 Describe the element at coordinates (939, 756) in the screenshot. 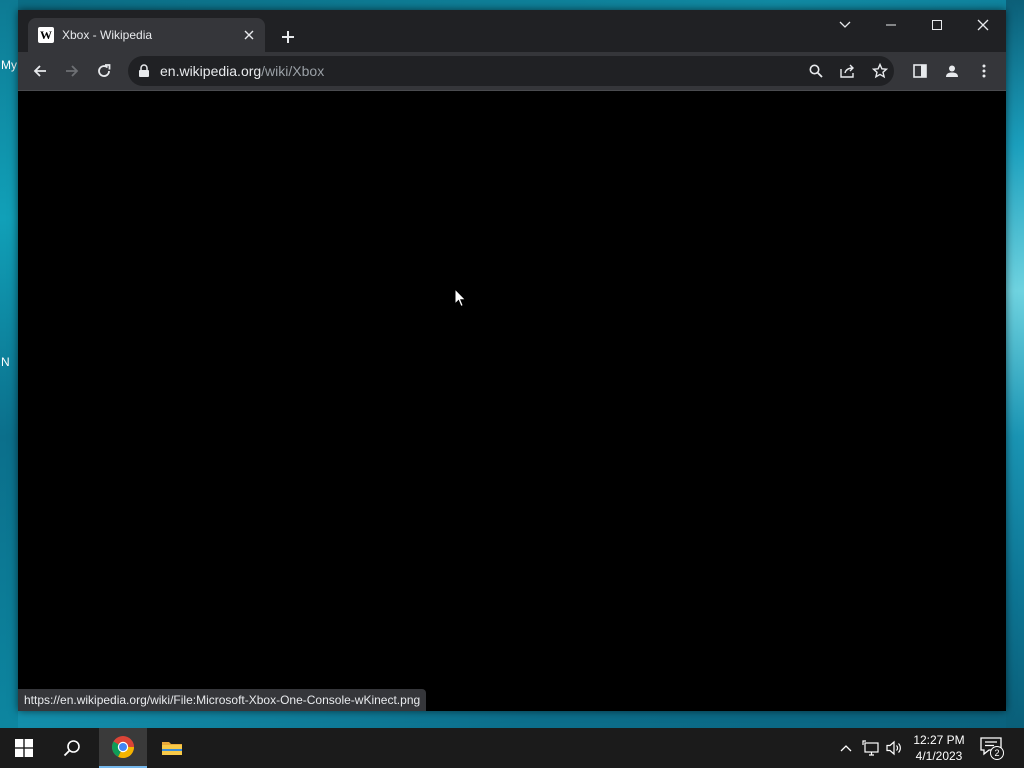

I see `clock-date: 4/1/2023` at that location.